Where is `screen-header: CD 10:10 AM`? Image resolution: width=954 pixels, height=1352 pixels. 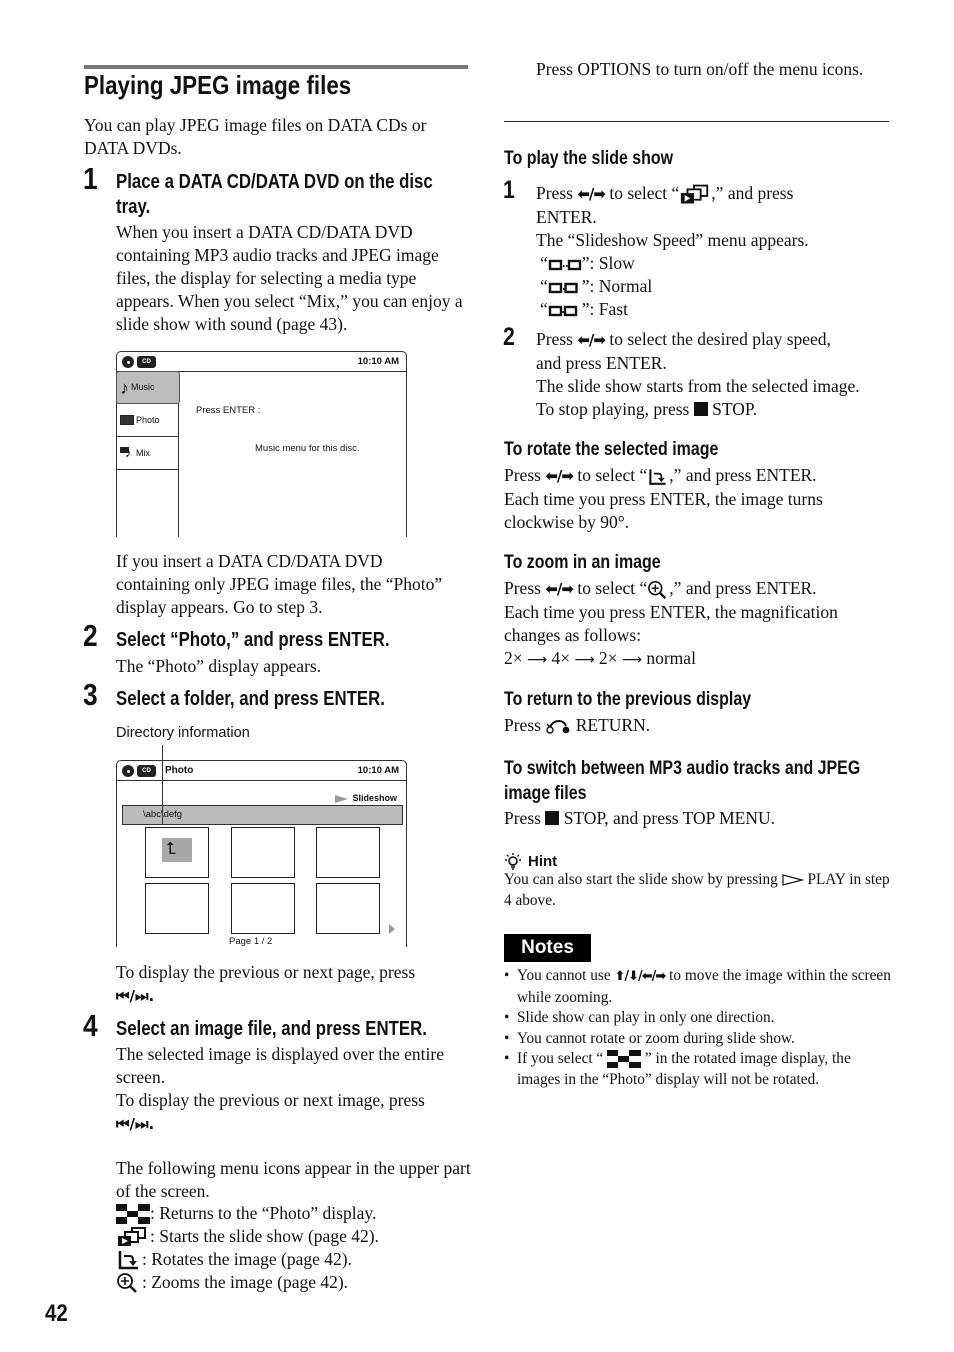
screen-header: CD 10:10 AM is located at coordinates (261, 362).